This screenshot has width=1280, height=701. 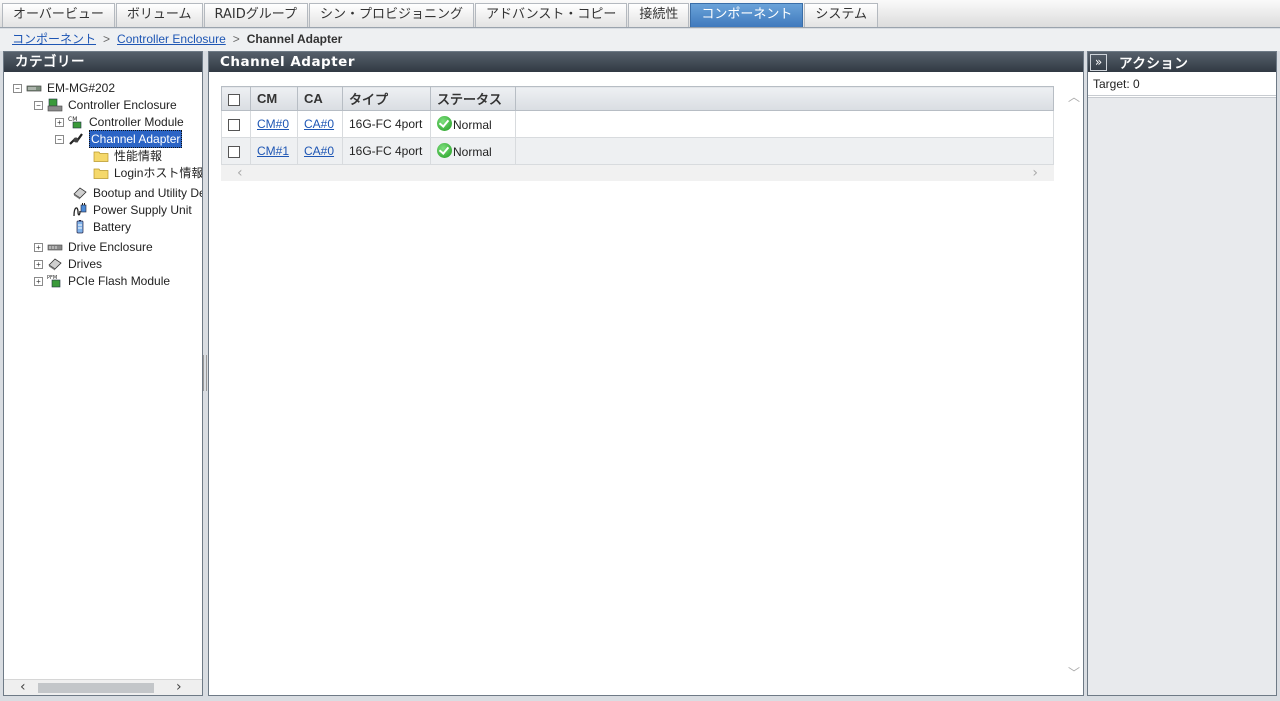 I want to click on tab-overview: オーバービュー, so click(x=58, y=15).